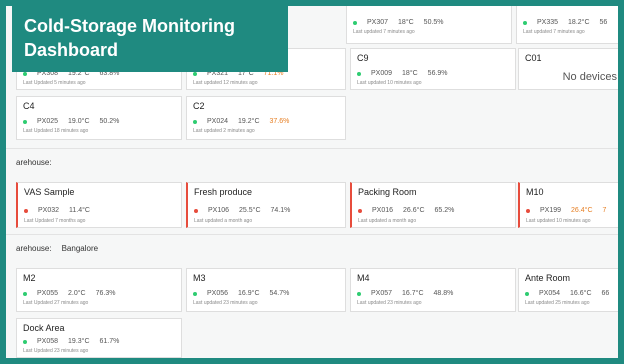 This screenshot has height=364, width=624. What do you see at coordinates (79, 210) in the screenshot?
I see `temperature: 11.4°C` at bounding box center [79, 210].